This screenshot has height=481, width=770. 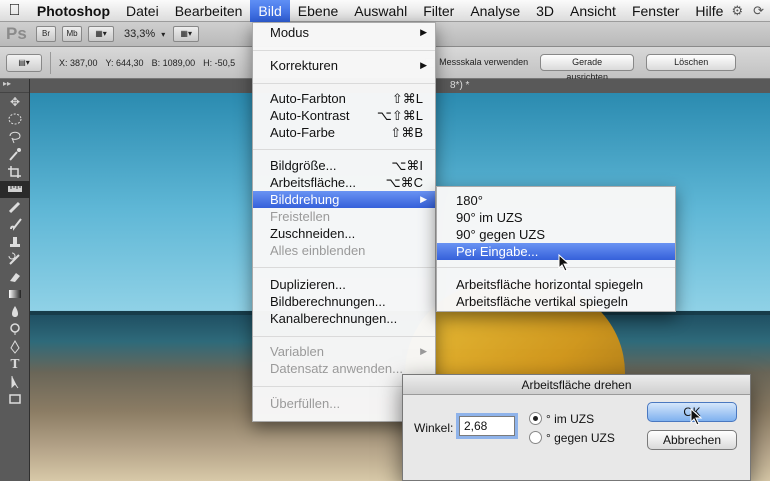 I want to click on stamp-tool-icon, so click(x=15, y=242).